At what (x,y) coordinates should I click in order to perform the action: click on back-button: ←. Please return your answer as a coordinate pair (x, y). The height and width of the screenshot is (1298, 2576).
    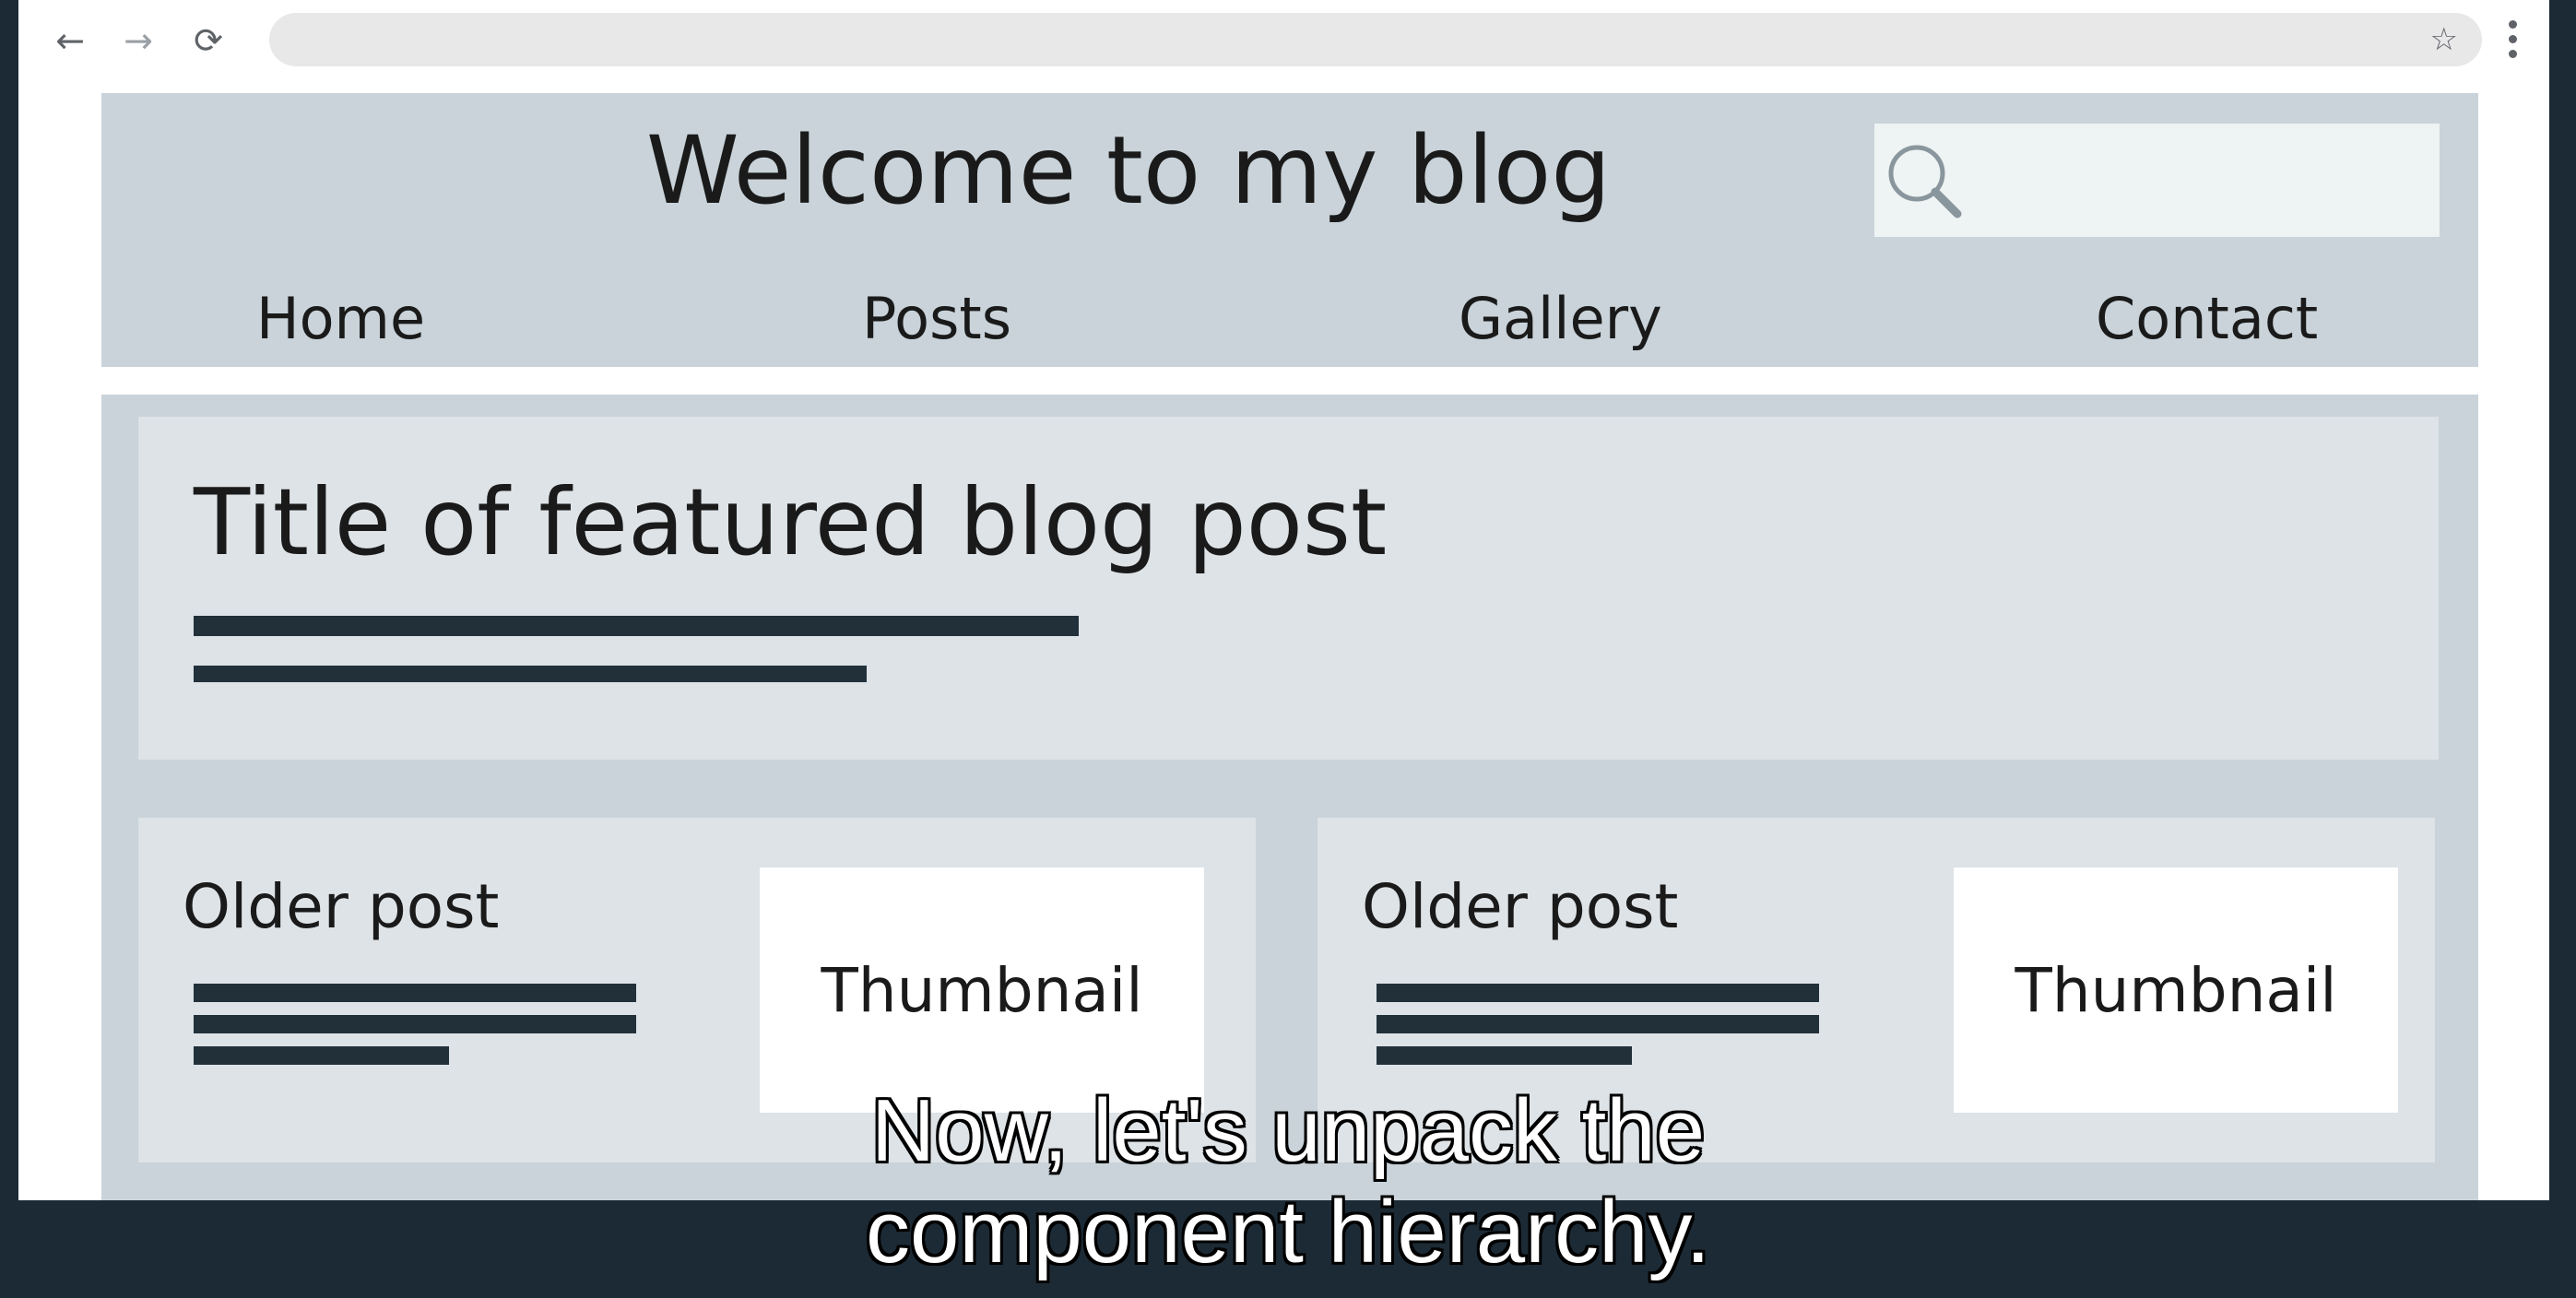
    Looking at the image, I should click on (70, 40).